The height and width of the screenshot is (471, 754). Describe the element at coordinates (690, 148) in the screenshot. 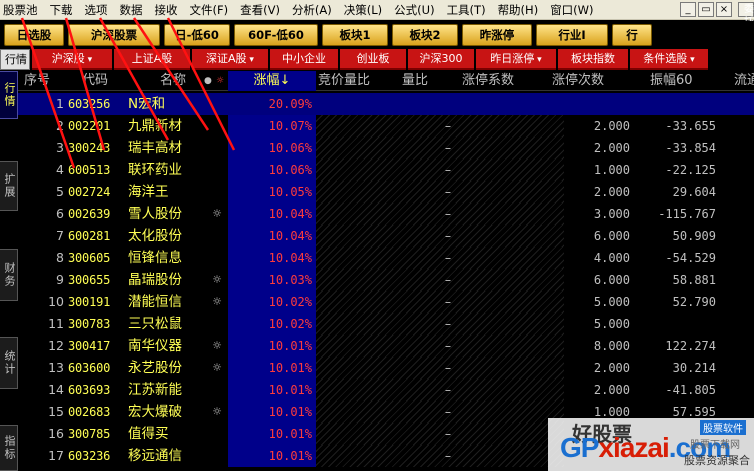

I see `row-amp60: -33.854` at that location.